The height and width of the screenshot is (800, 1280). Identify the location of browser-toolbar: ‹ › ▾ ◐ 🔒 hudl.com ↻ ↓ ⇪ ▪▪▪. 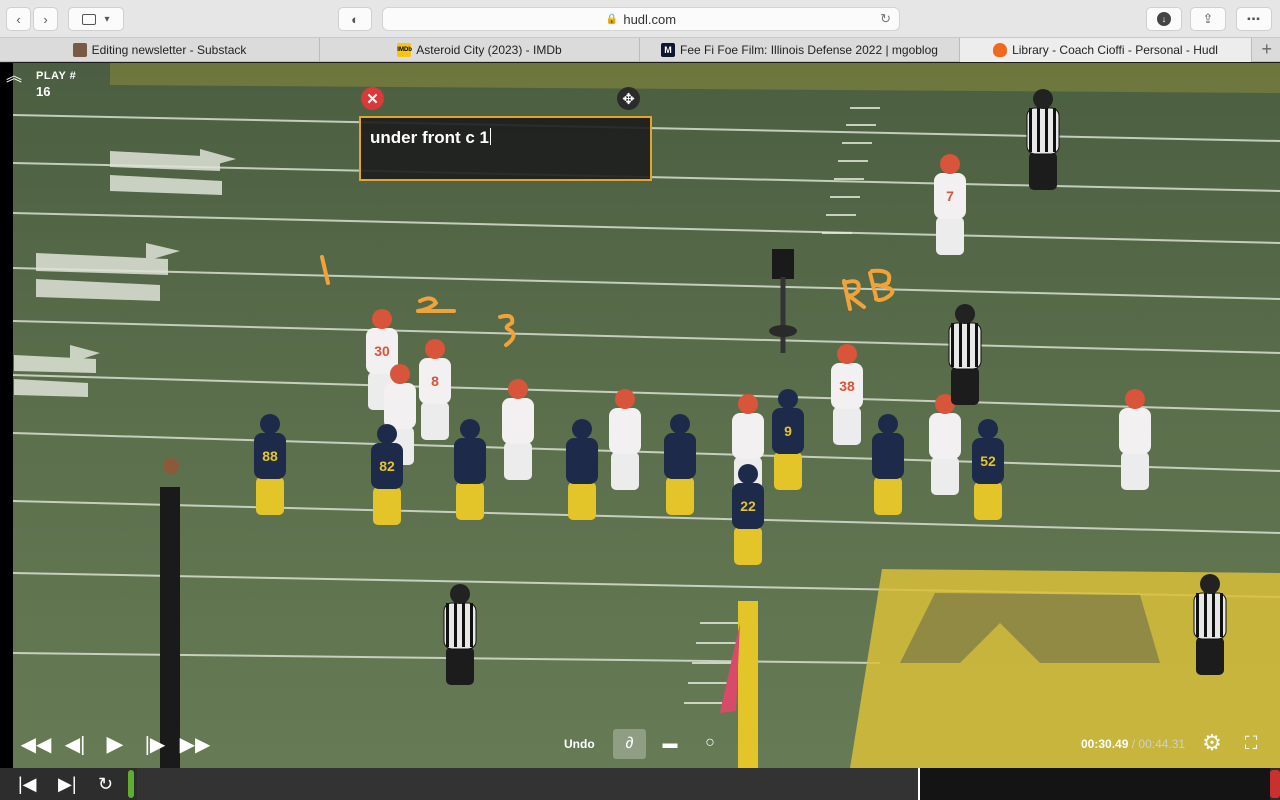
(640, 19).